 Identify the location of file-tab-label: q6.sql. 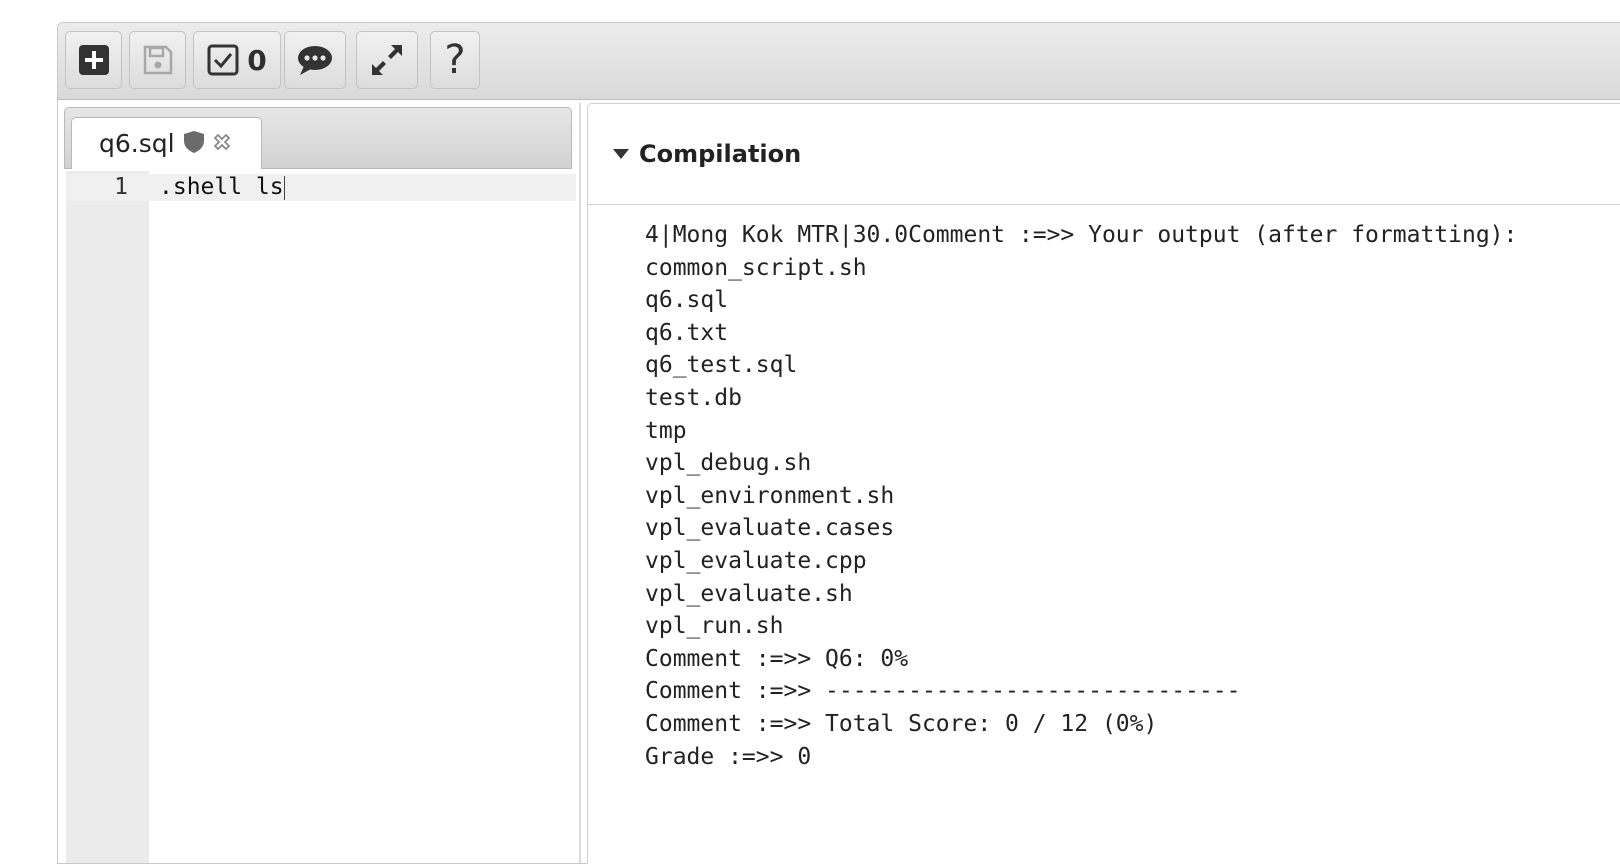
(137, 143).